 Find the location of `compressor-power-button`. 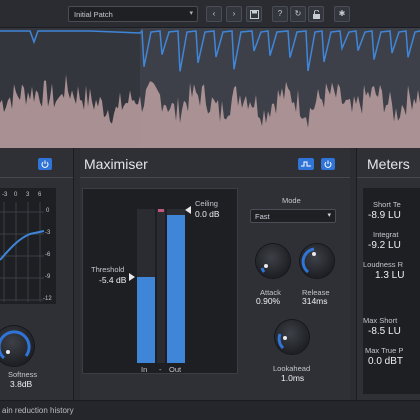

compressor-power-button is located at coordinates (45, 164).